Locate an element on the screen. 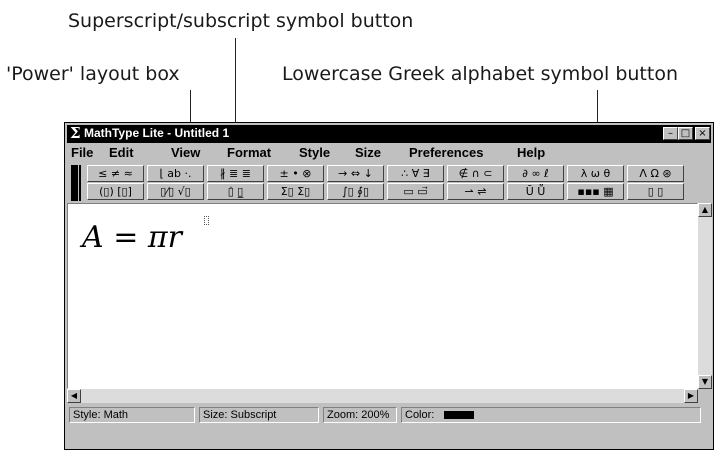  callout-greek: Lowercase Greek alphabet symbol button is located at coordinates (480, 74).